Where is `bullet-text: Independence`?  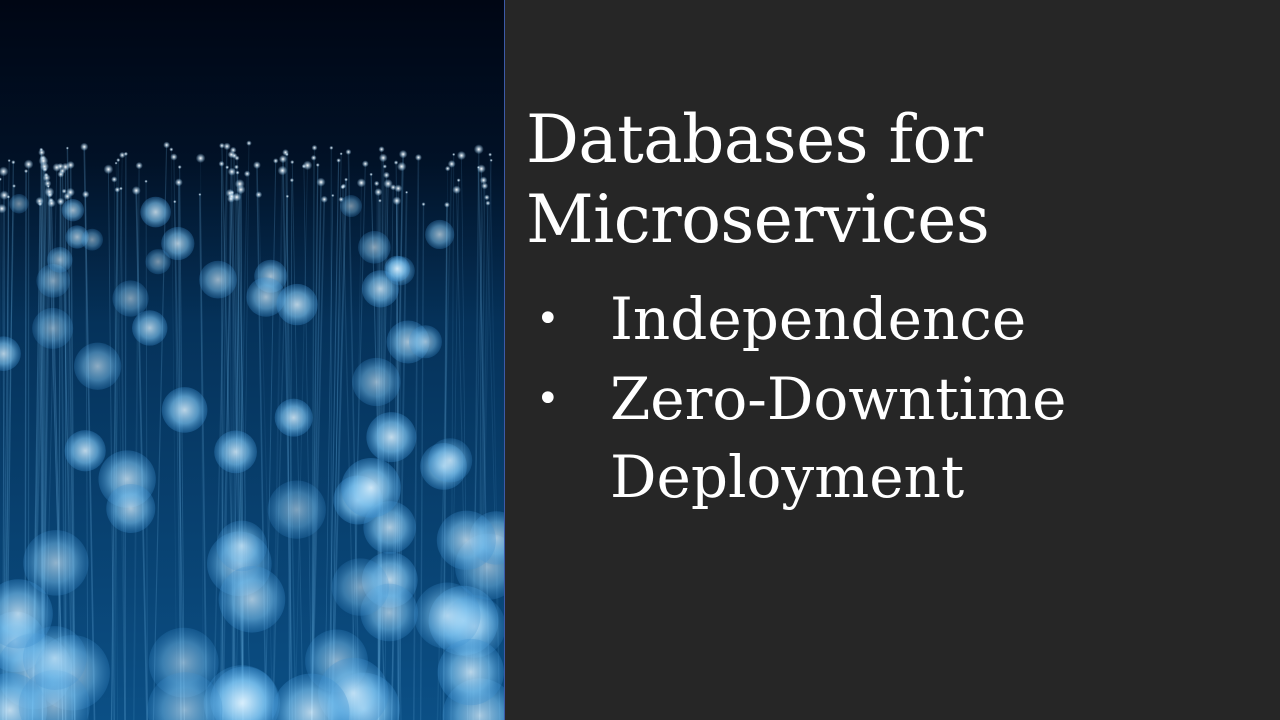 bullet-text: Independence is located at coordinates (818, 319).